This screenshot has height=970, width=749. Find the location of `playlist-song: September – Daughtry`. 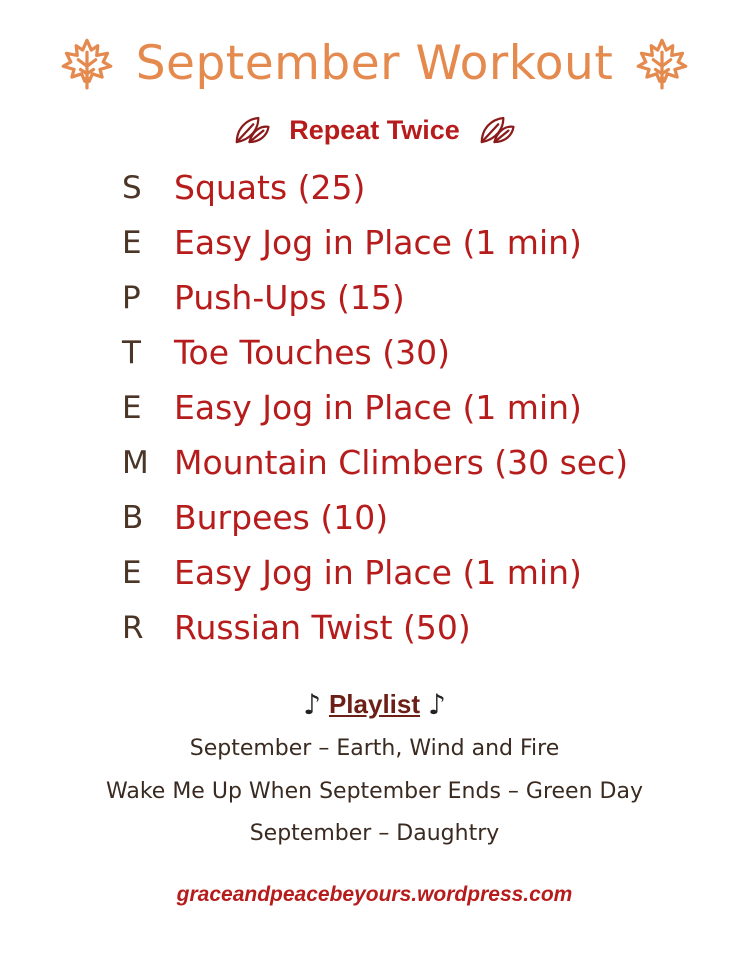

playlist-song: September – Daughtry is located at coordinates (374, 833).